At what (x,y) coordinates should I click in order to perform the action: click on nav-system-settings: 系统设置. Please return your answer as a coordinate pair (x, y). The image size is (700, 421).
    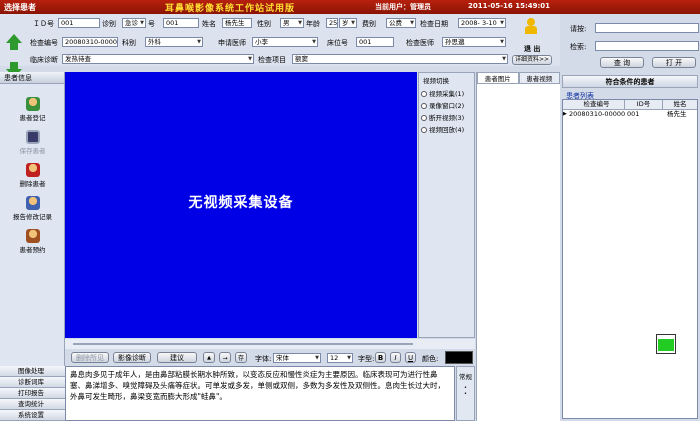
    Looking at the image, I should click on (32, 415).